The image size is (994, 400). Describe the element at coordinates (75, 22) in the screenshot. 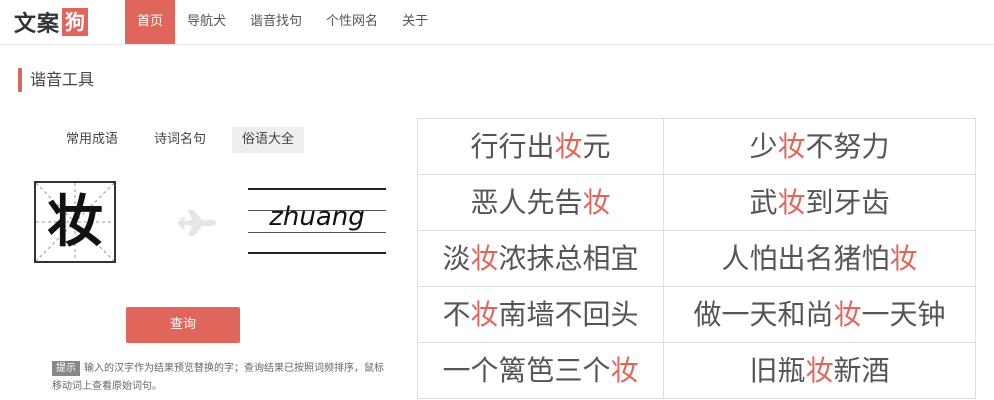

I see `logo-box: 狗` at that location.